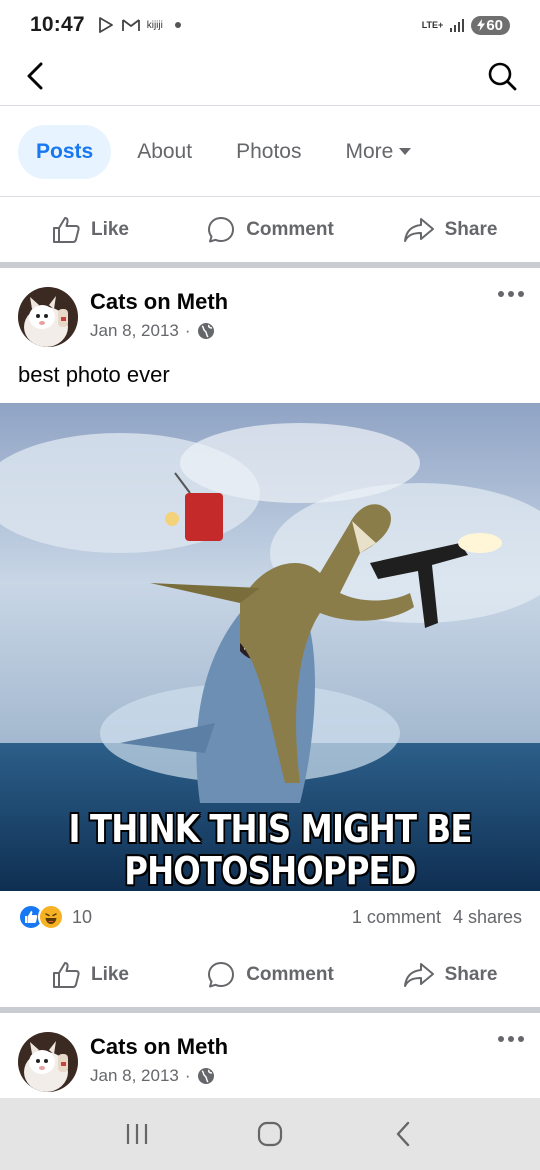  I want to click on system-back-button, so click(403, 1134).